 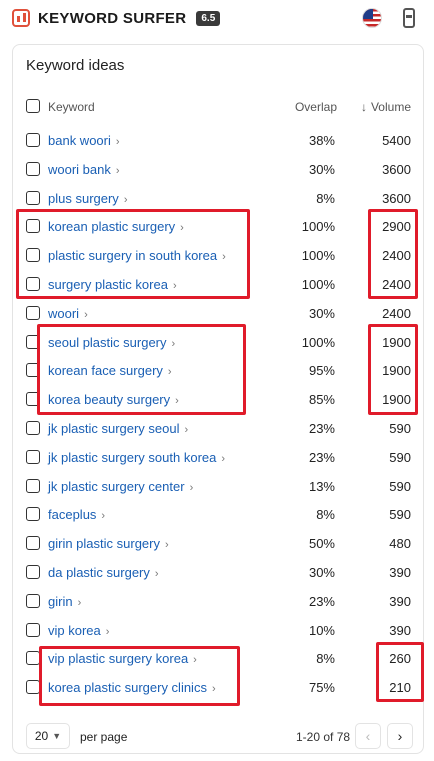 I want to click on per-page-select: 20 ▼, so click(x=48, y=736).